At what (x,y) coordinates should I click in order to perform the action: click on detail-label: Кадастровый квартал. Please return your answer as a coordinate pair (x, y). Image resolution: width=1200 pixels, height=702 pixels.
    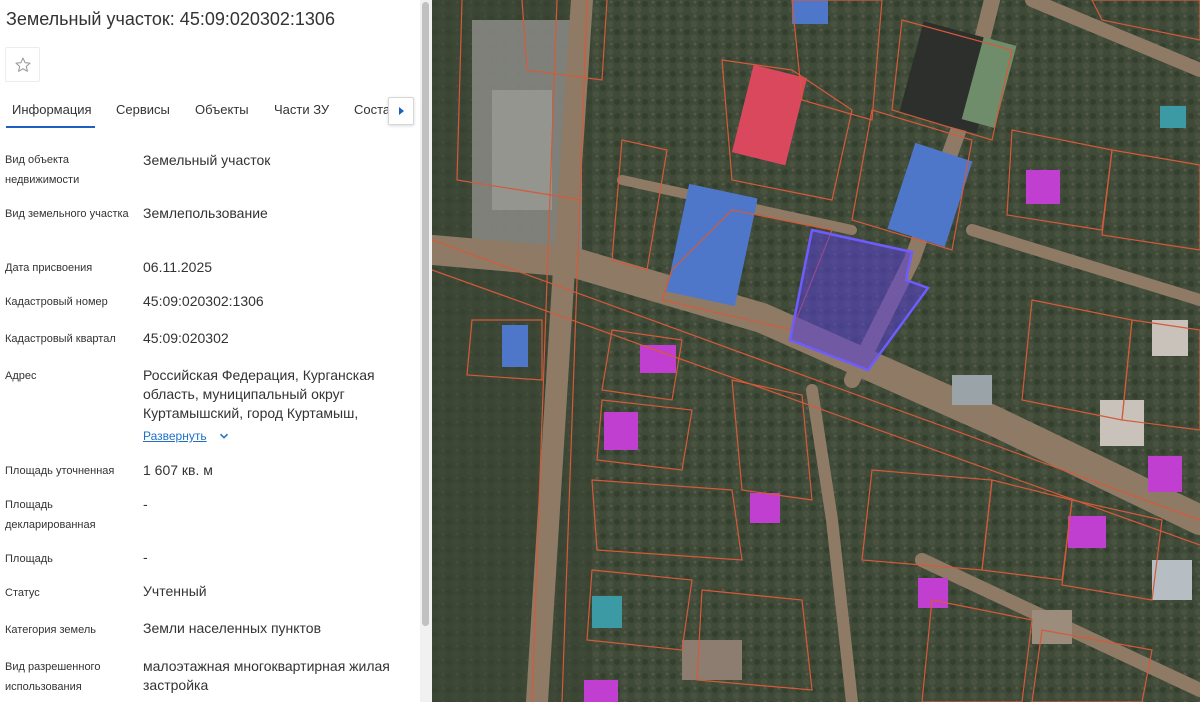
    Looking at the image, I should click on (60, 339).